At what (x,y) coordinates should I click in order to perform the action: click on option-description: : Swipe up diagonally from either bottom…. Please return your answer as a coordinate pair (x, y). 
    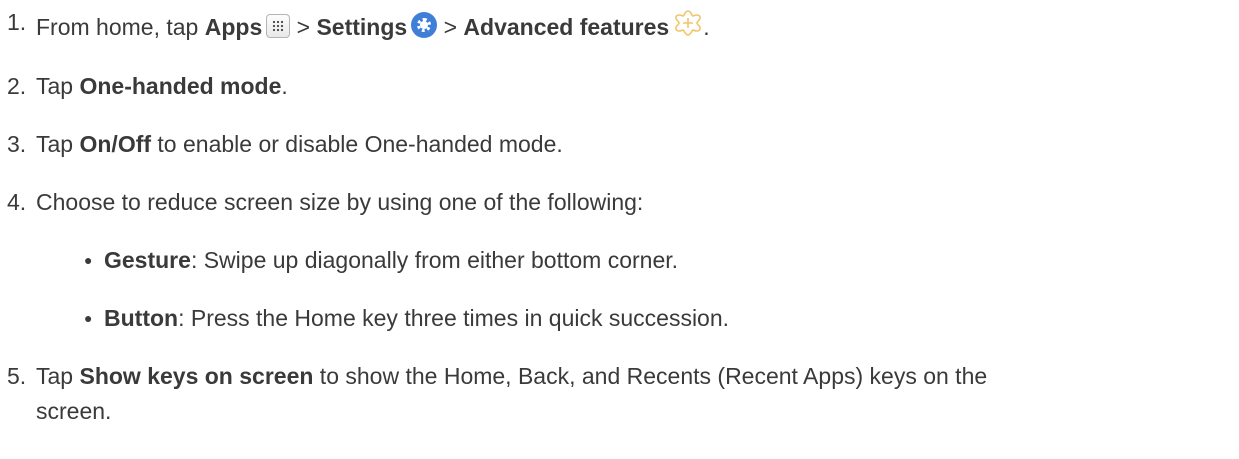
    Looking at the image, I should click on (434, 260).